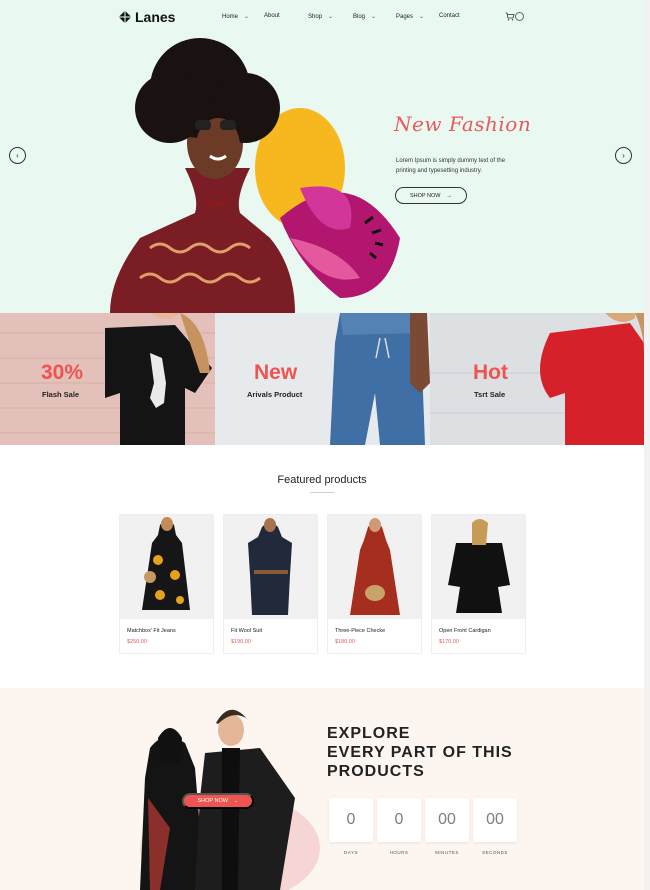 The height and width of the screenshot is (890, 650). Describe the element at coordinates (275, 394) in the screenshot. I see `promo-subtitle: Arivals Product` at that location.